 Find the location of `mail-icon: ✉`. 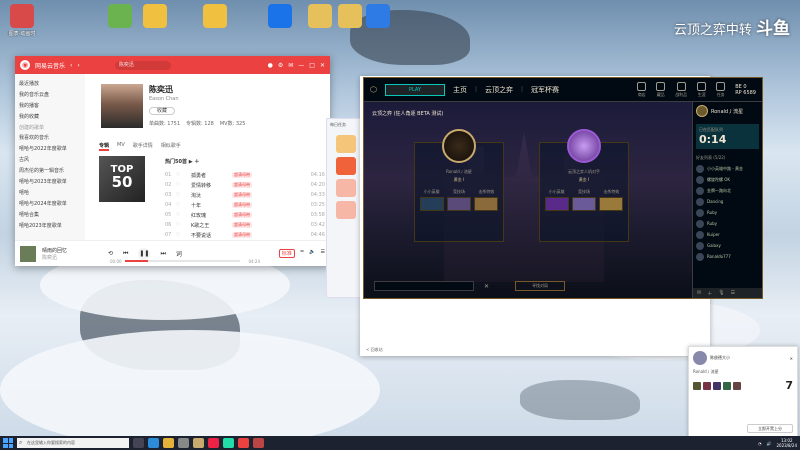

mail-icon: ✉ is located at coordinates (290, 65).